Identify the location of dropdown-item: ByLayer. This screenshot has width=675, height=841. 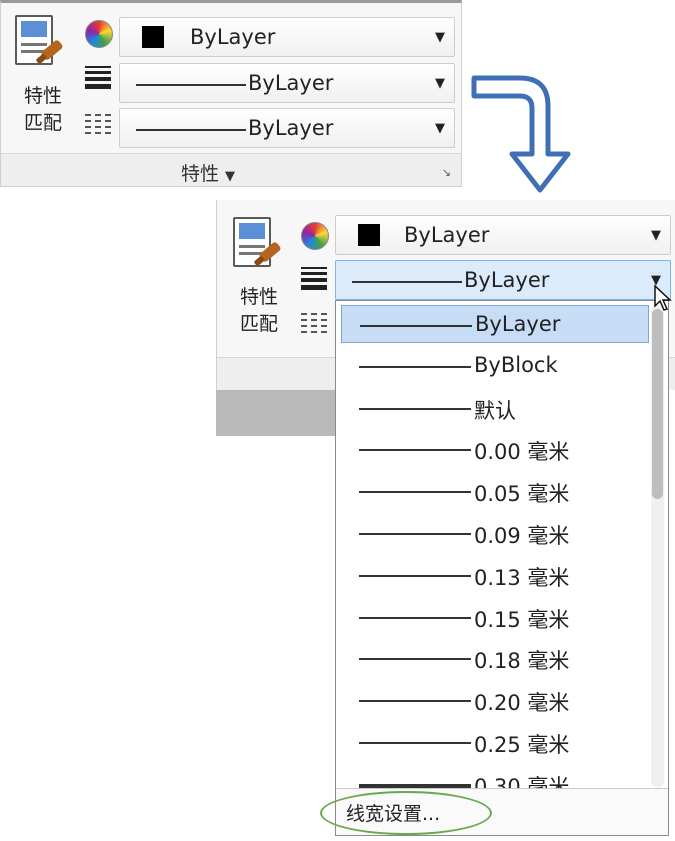
(495, 324).